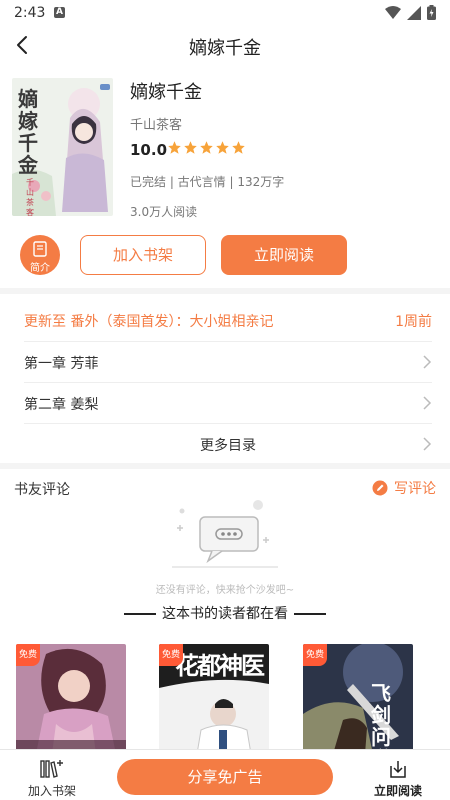  What do you see at coordinates (207, 182) in the screenshot?
I see `book-meta: 已完结 | 古代言情 | 132万字` at bounding box center [207, 182].